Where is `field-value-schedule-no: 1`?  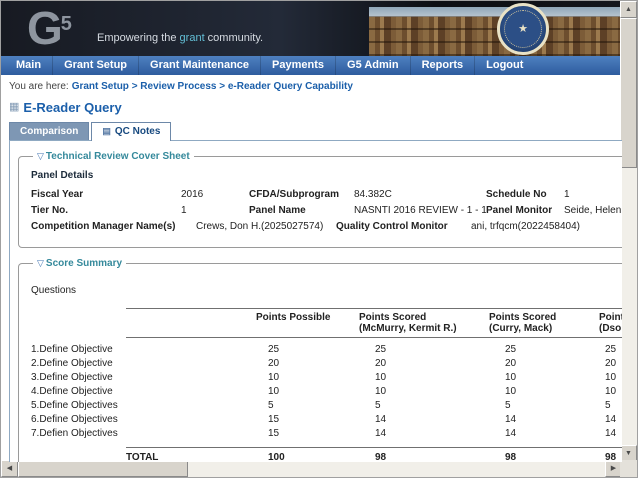
field-value-schedule-no: 1 is located at coordinates (567, 194).